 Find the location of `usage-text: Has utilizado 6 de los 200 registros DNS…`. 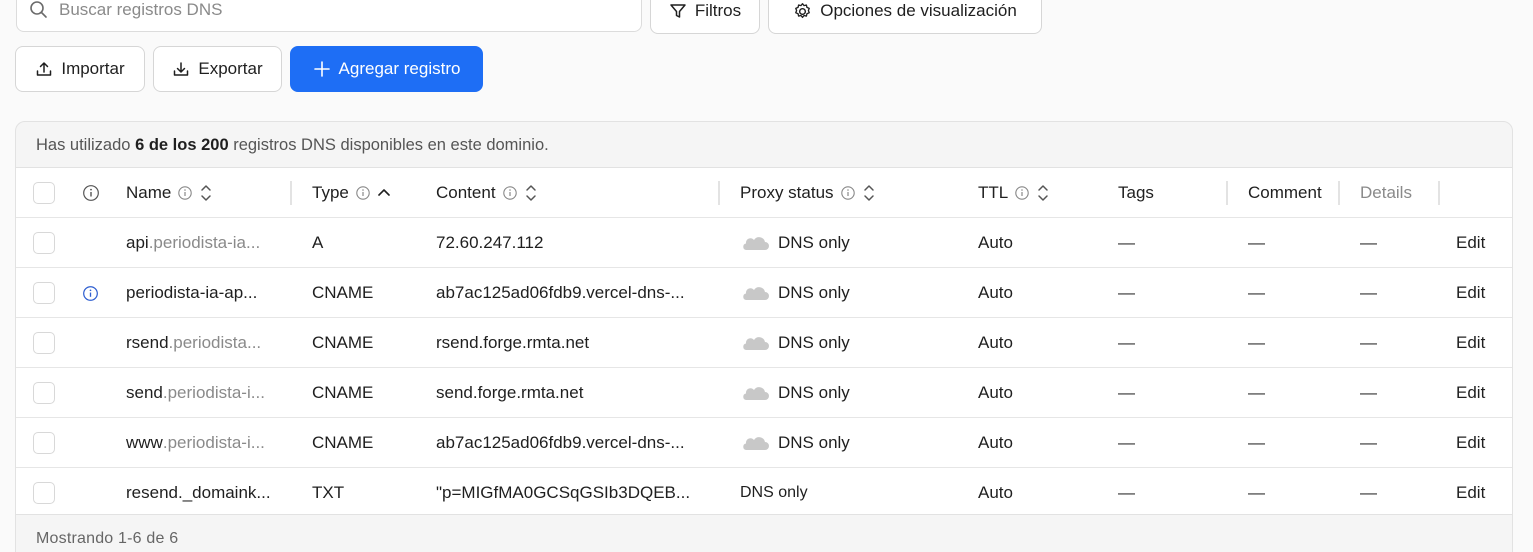

usage-text: Has utilizado 6 de los 200 registros DNS… is located at coordinates (292, 145).